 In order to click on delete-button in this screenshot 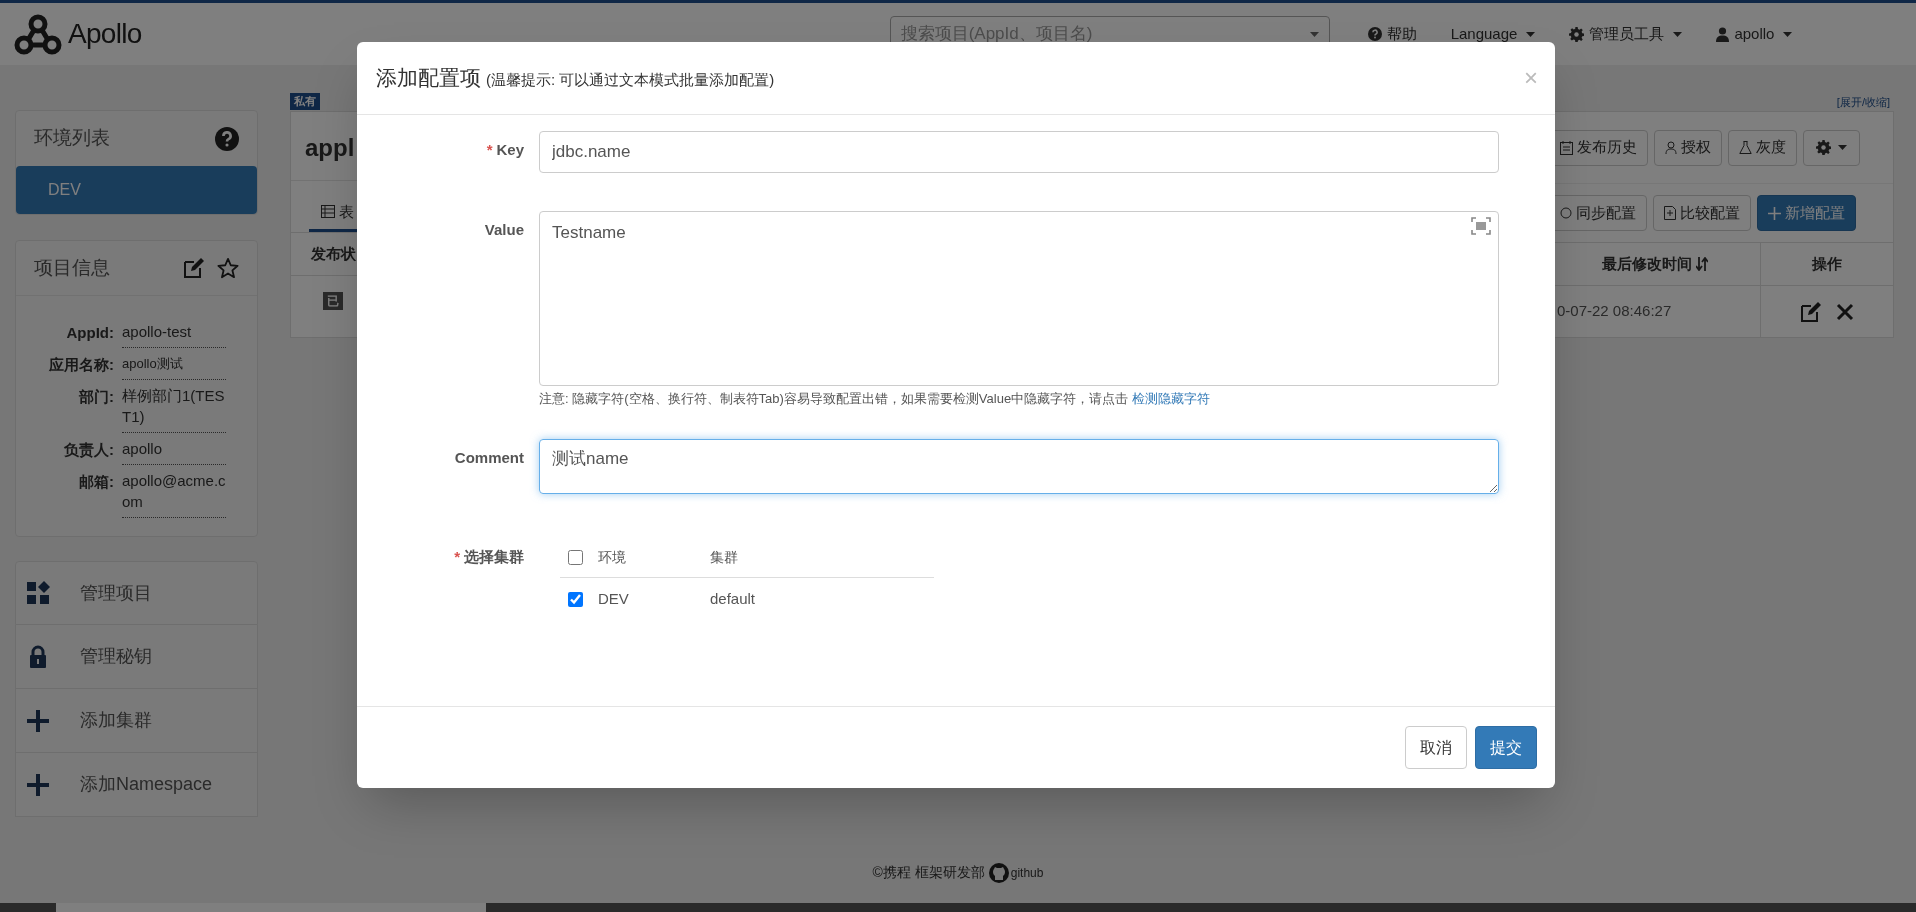, I will do `click(1845, 311)`.